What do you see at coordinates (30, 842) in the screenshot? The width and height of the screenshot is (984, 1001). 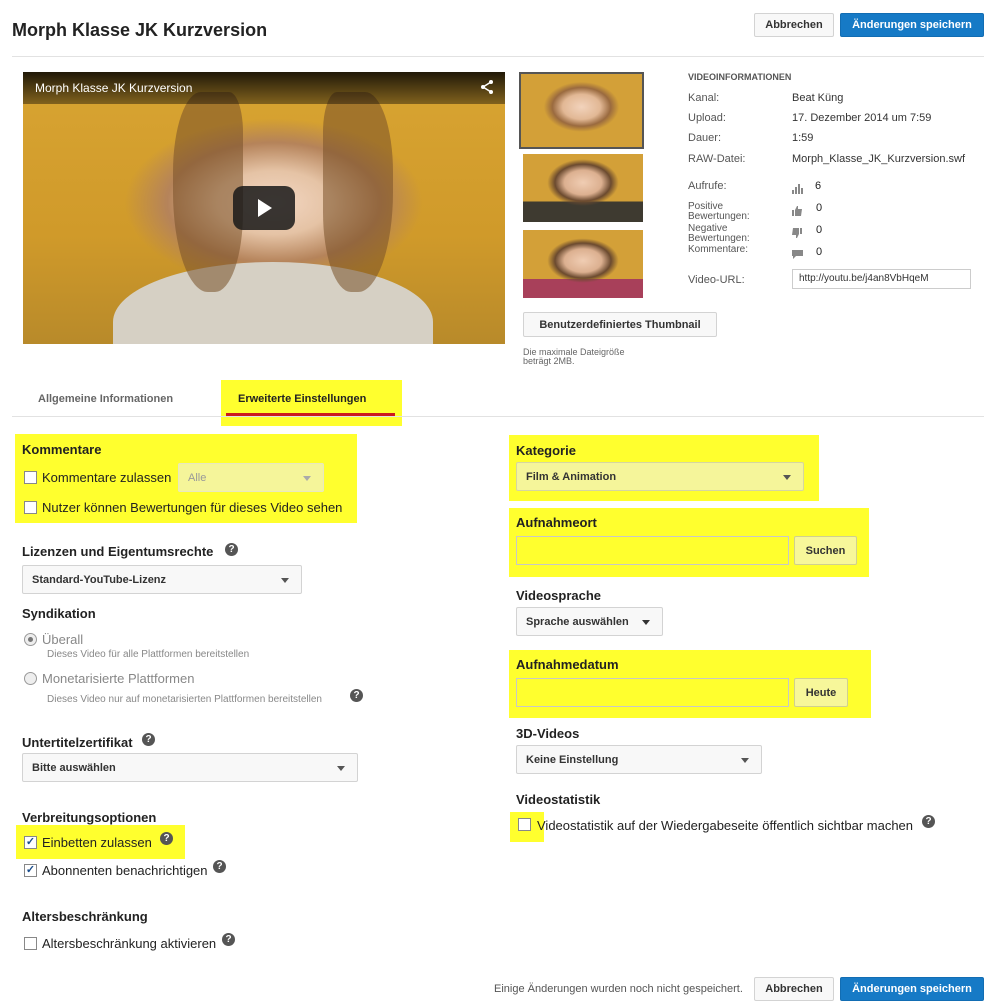 I see `embed-checkbox: ✓` at bounding box center [30, 842].